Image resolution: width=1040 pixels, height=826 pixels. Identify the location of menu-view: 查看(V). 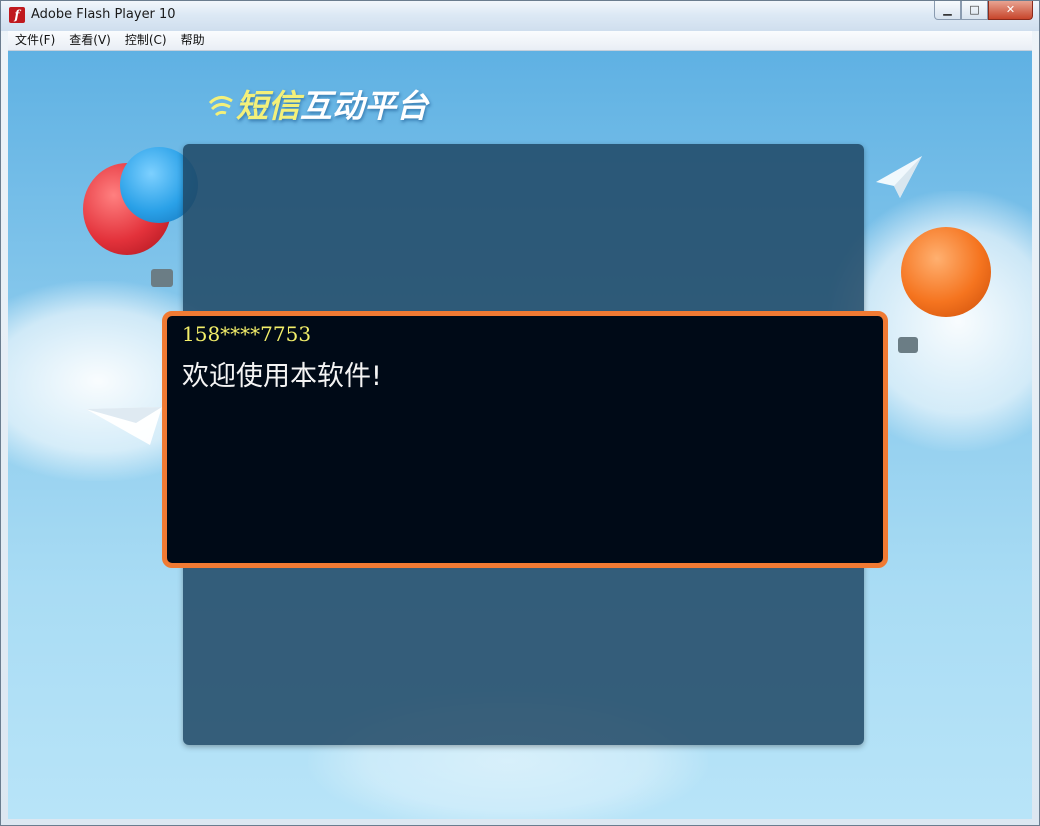
(90, 40).